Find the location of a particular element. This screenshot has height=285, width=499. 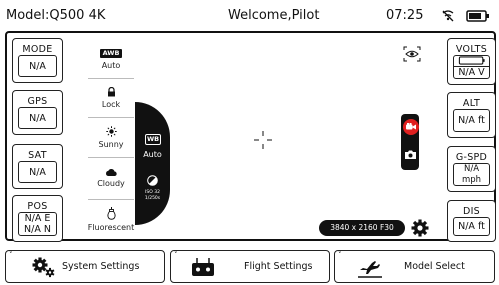

mode-value: N/A is located at coordinates (37, 66).